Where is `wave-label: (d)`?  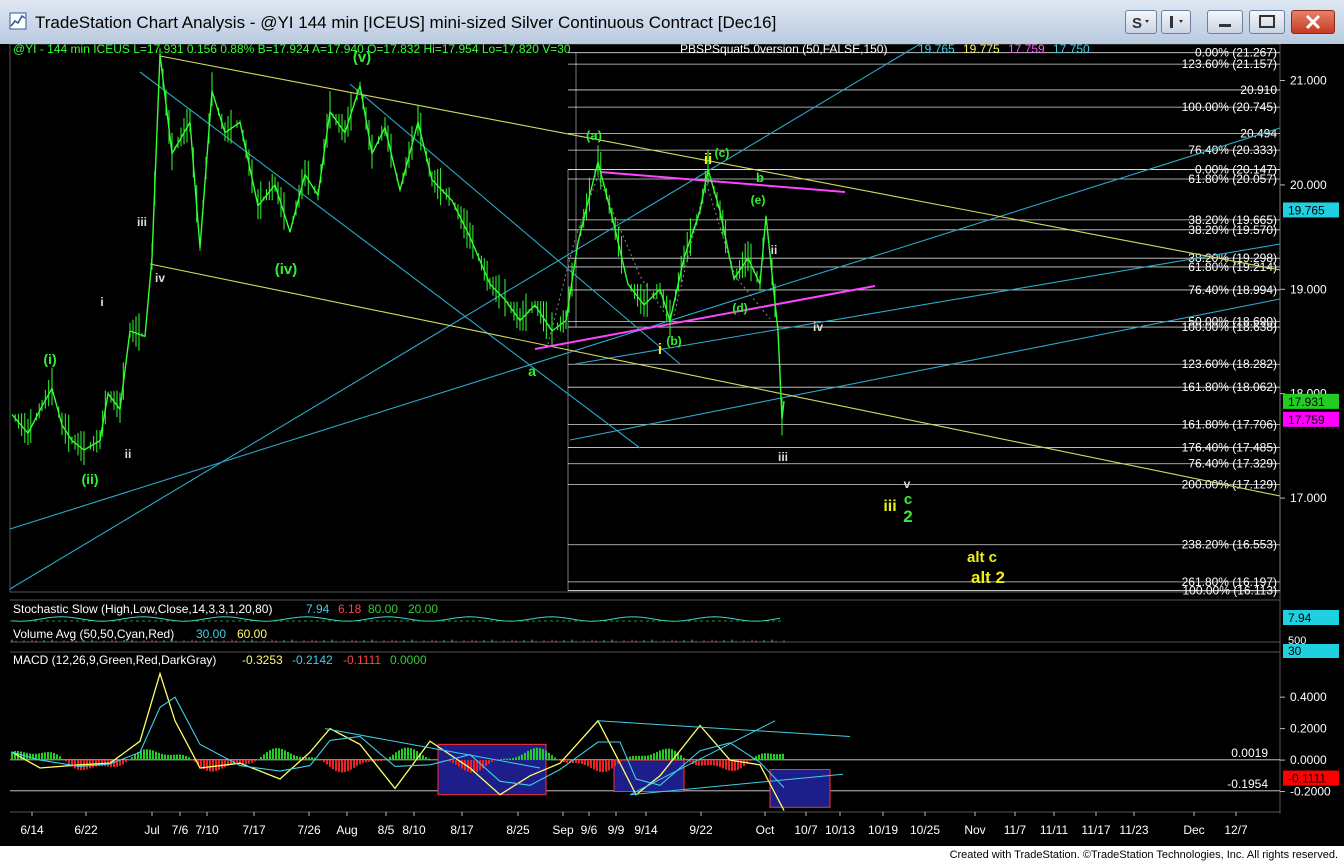 wave-label: (d) is located at coordinates (739, 308).